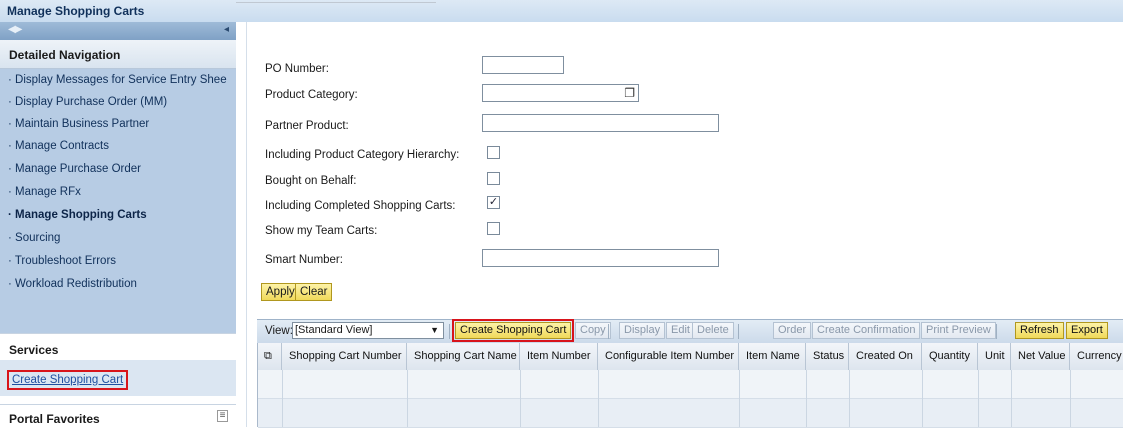 This screenshot has width=1123, height=428. What do you see at coordinates (559, 356) in the screenshot?
I see `column-header: Item Number` at bounding box center [559, 356].